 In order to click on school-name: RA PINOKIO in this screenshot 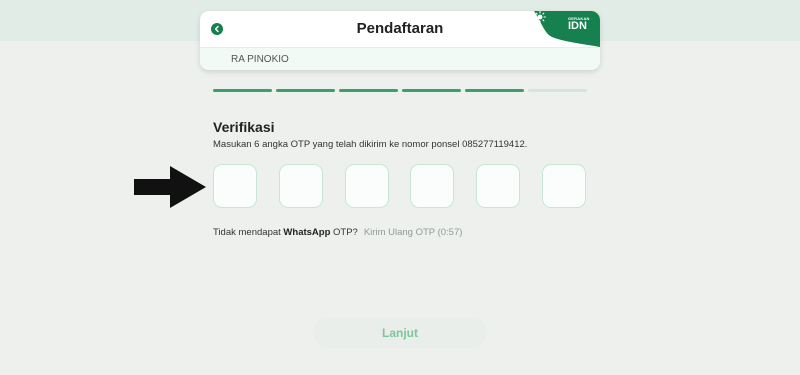, I will do `click(260, 59)`.